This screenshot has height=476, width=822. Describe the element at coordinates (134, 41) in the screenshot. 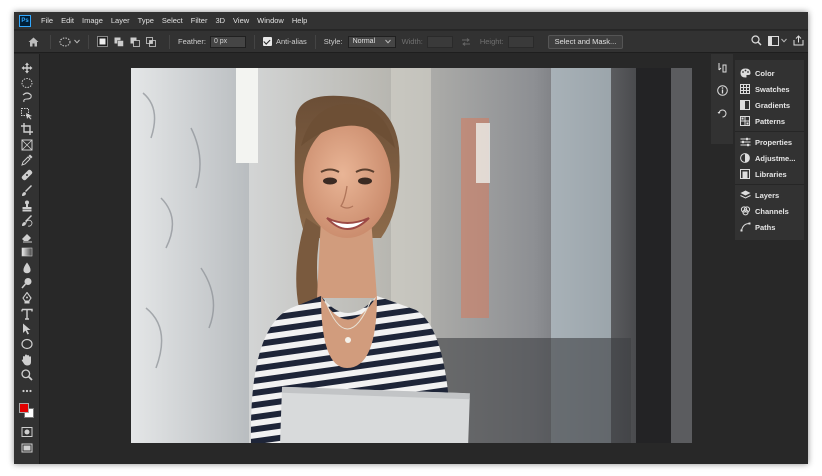

I see `subtract-selection-button` at that location.